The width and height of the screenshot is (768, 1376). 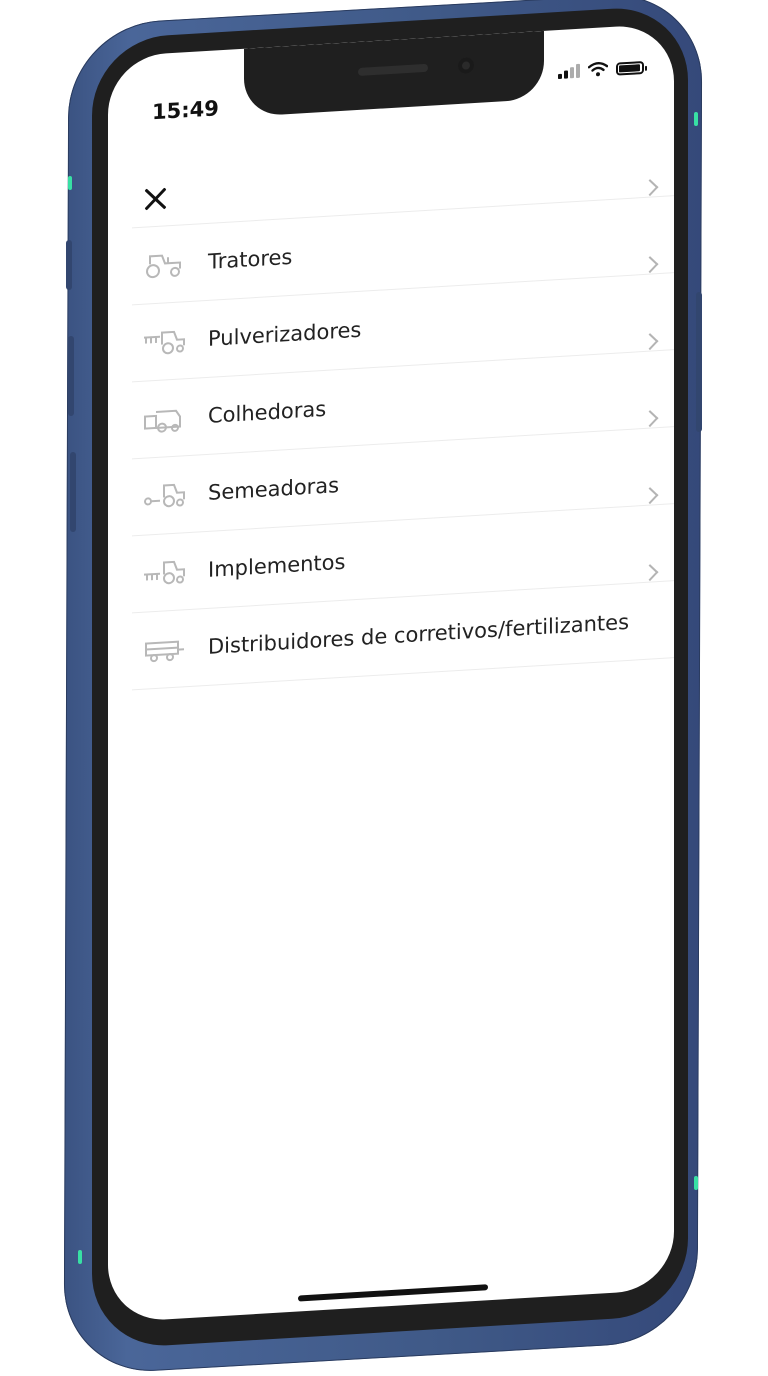 What do you see at coordinates (598, 69) in the screenshot?
I see `wifi-icon` at bounding box center [598, 69].